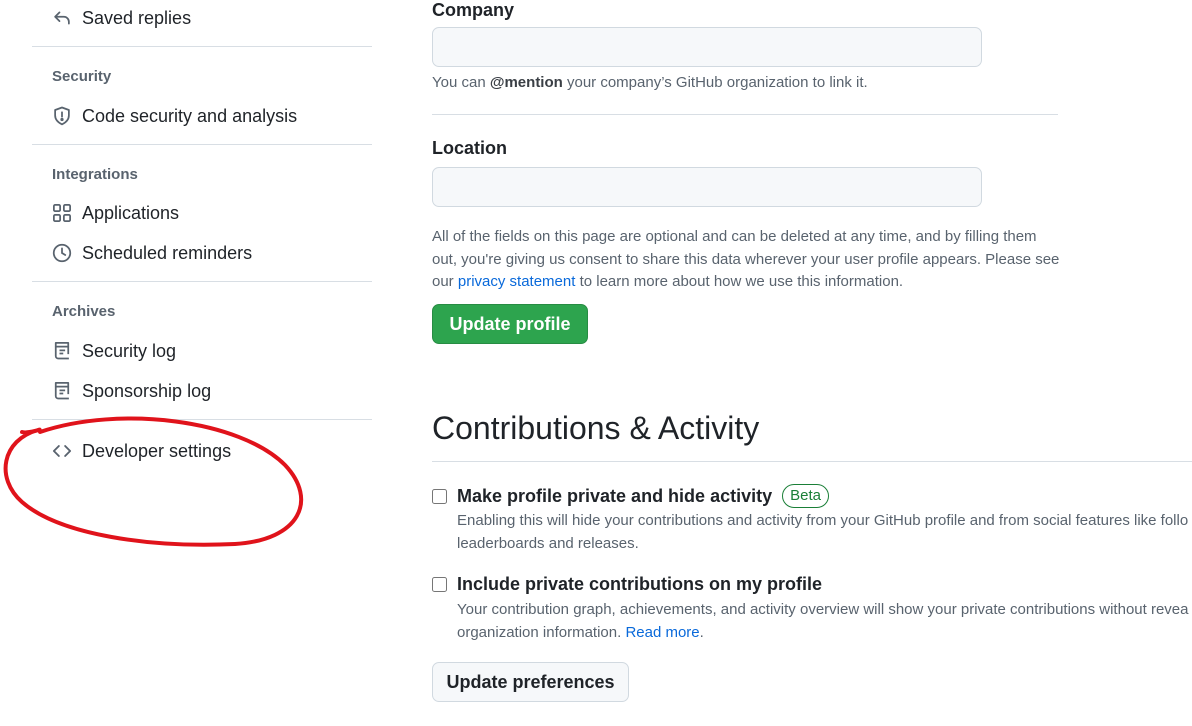  I want to click on description-line: leaderboards and releases., so click(548, 543).